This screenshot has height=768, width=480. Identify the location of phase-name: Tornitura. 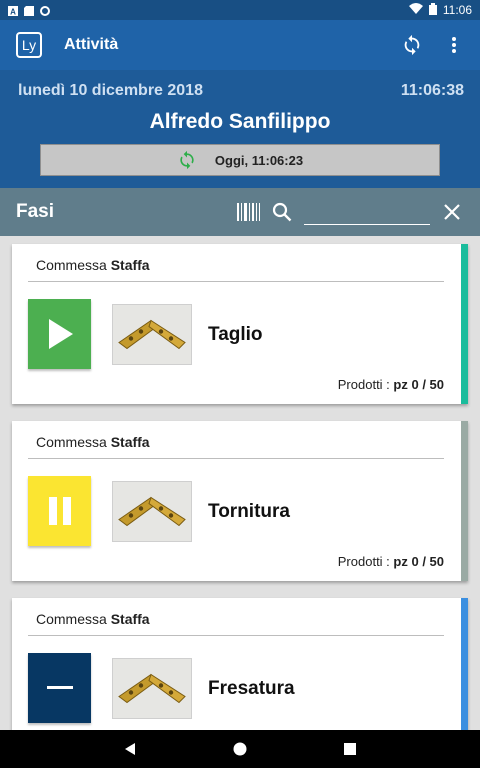
(249, 511).